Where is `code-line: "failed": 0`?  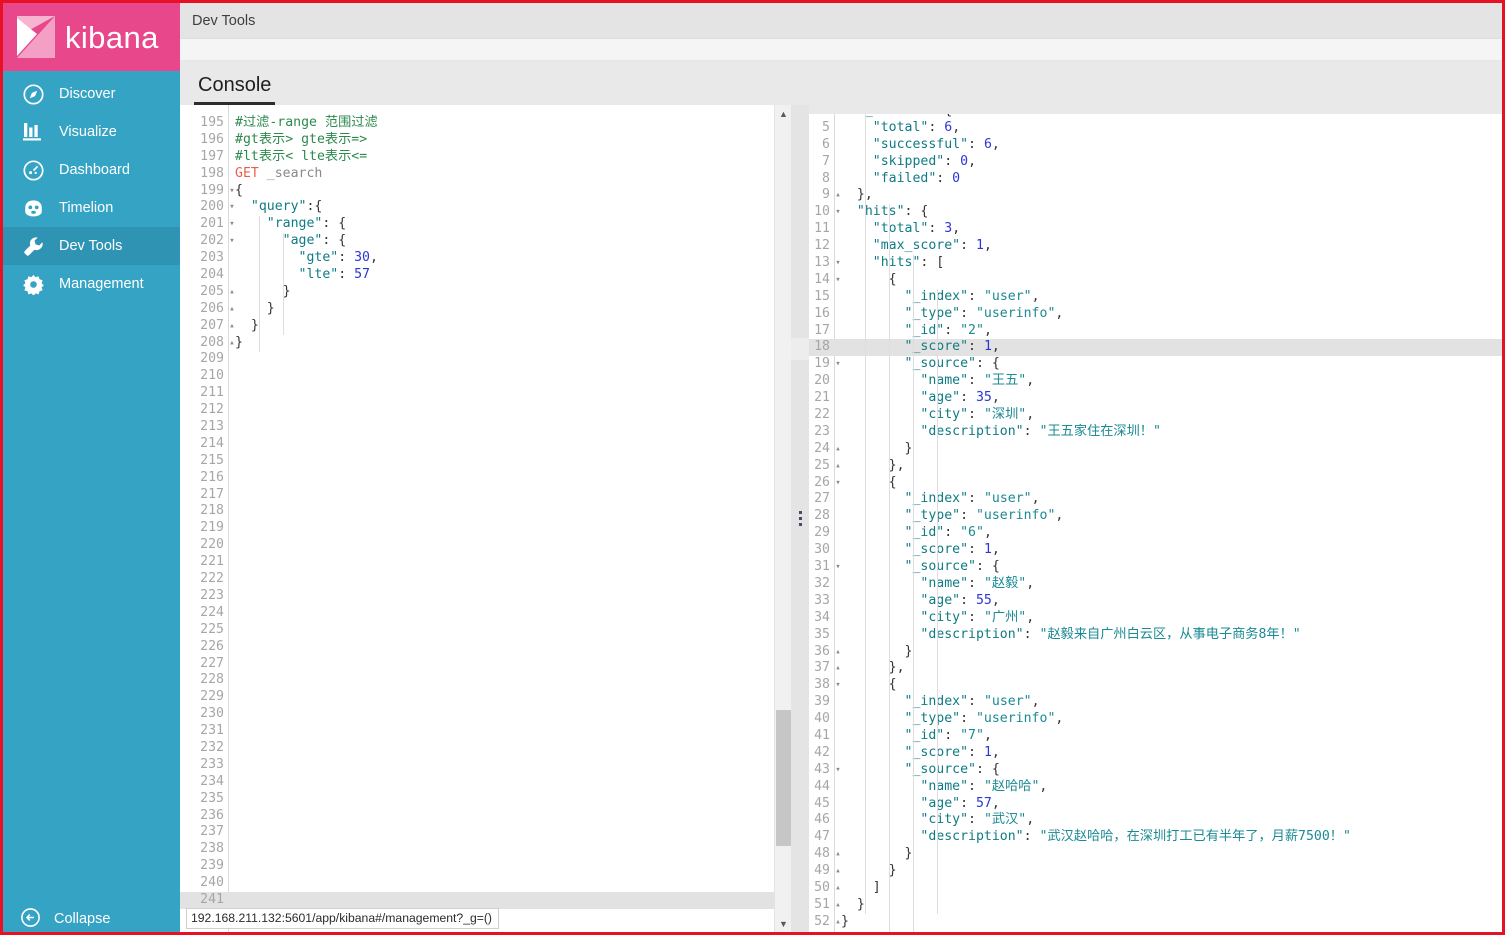
code-line: "failed": 0 is located at coordinates (1168, 179).